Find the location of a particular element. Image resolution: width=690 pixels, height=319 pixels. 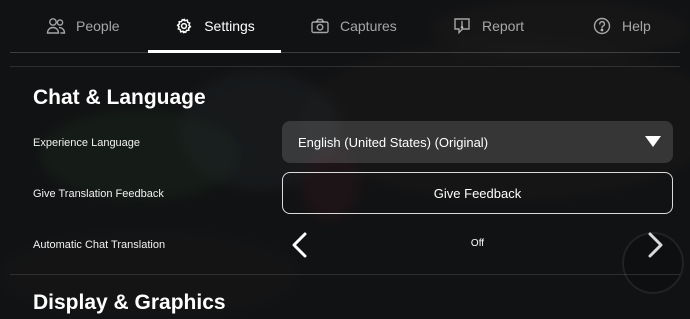

tab-report: Report is located at coordinates (488, 26).